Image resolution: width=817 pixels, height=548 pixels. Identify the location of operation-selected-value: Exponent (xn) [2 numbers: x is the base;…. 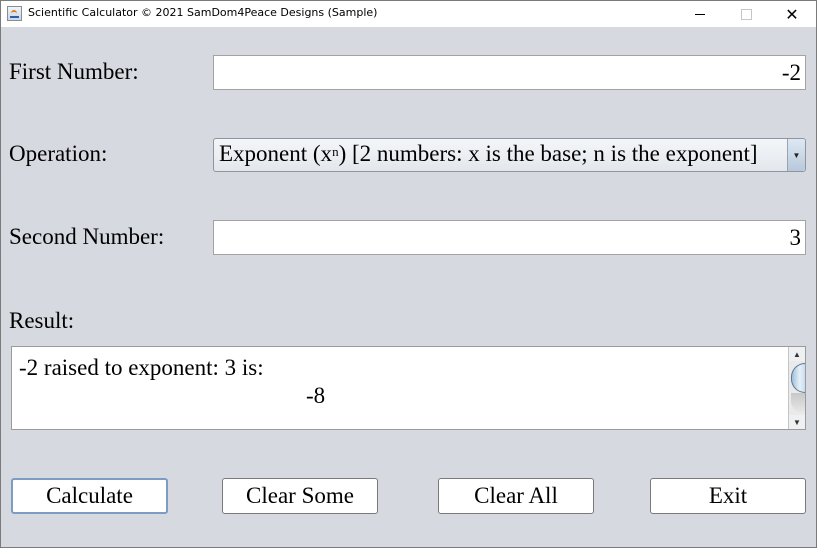
(488, 153).